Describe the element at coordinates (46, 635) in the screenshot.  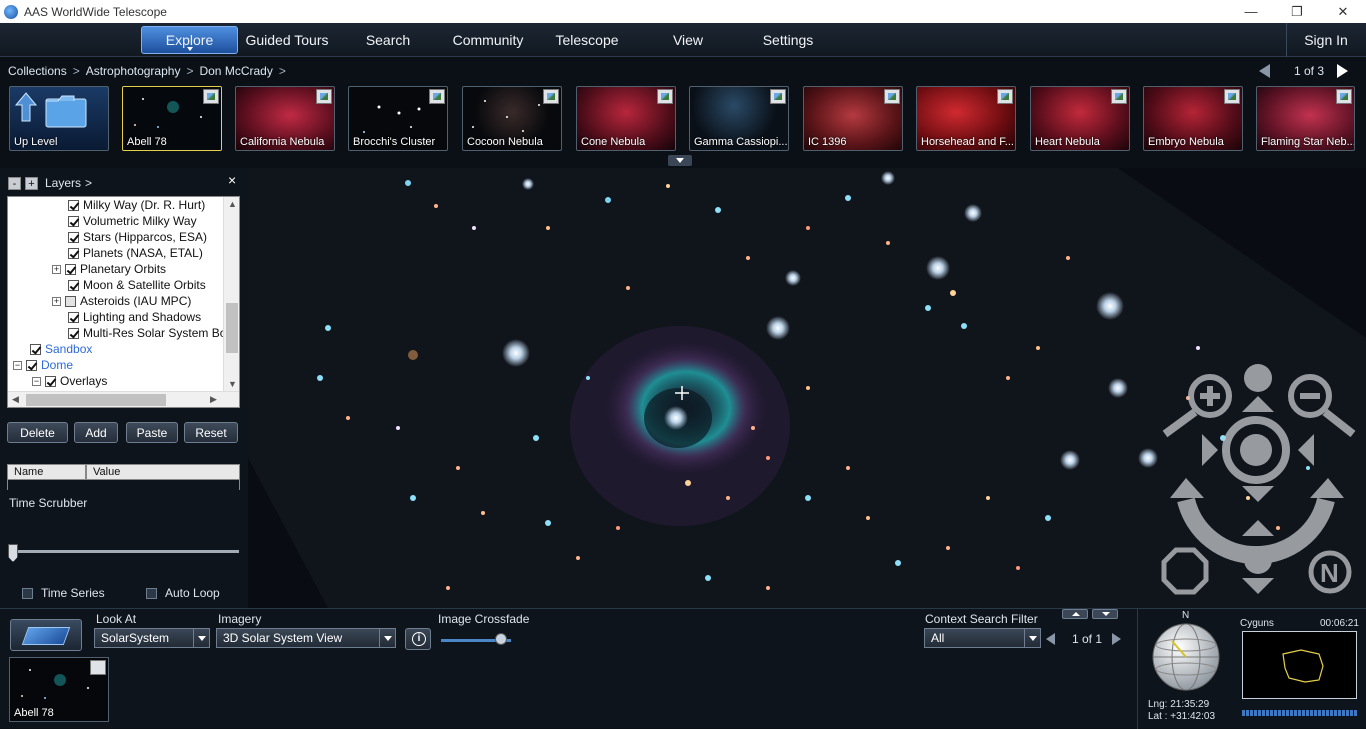
I see `look-at-mode-icon` at that location.